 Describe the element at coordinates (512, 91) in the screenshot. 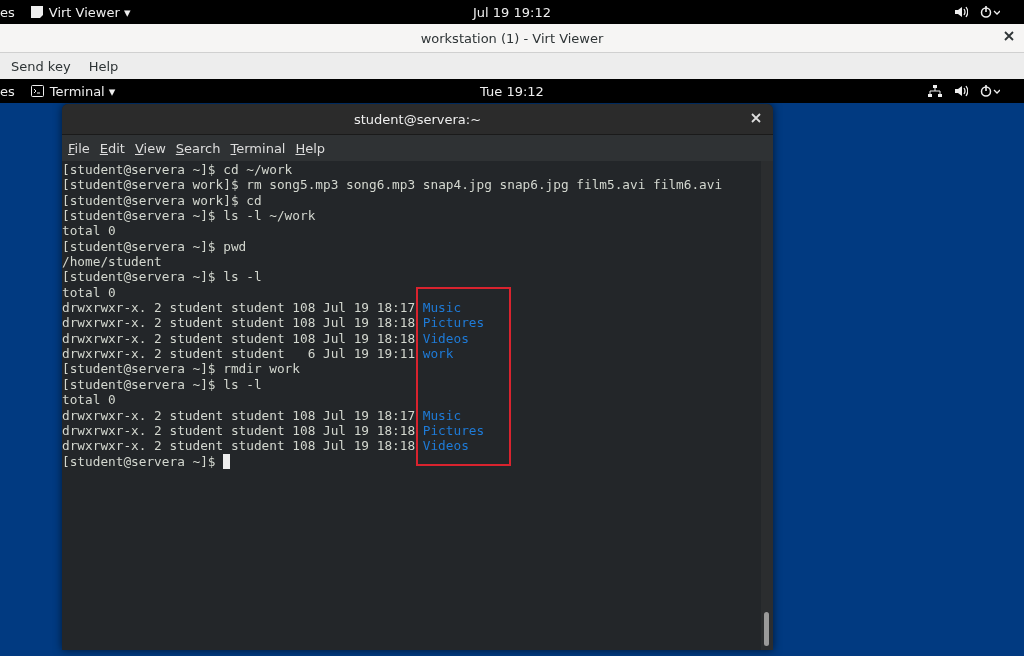

I see `clock: Tue 19:12` at that location.